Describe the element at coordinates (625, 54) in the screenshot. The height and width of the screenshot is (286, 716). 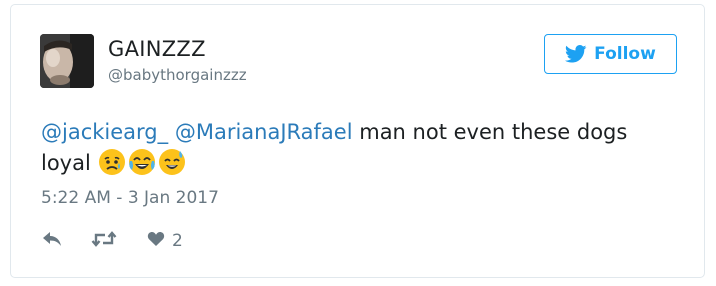
I see `follow-button-label: Follow` at that location.